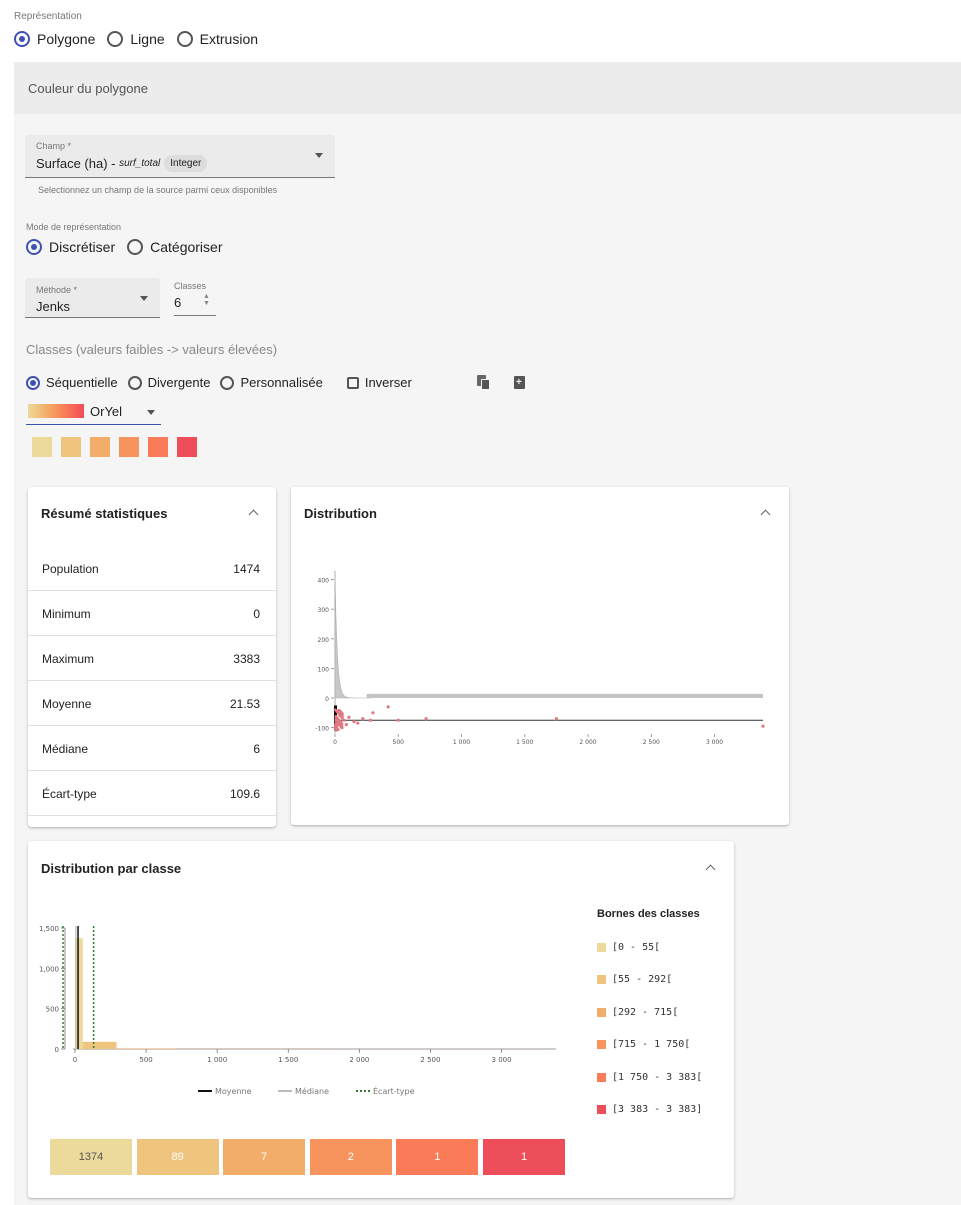 Image resolution: width=961 pixels, height=1205 pixels. Describe the element at coordinates (152, 568) in the screenshot. I see `stat-row: Population 1474` at that location.